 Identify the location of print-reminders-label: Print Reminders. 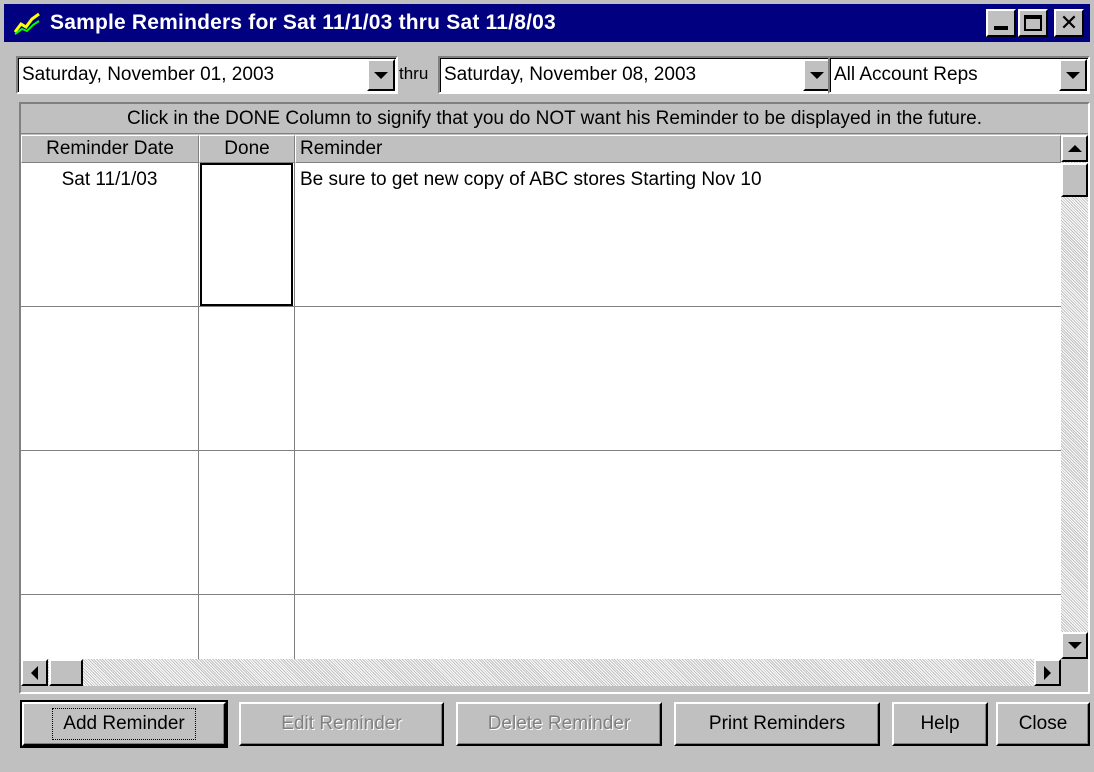
(777, 723).